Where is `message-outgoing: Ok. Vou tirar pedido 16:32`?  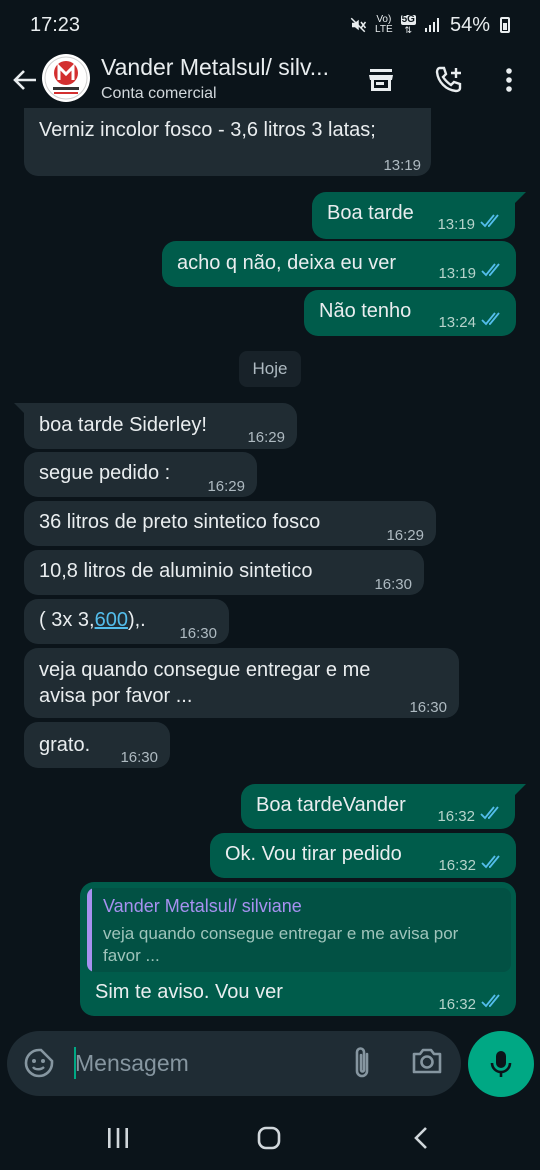
message-outgoing: Ok. Vou tirar pedido 16:32 is located at coordinates (363, 855).